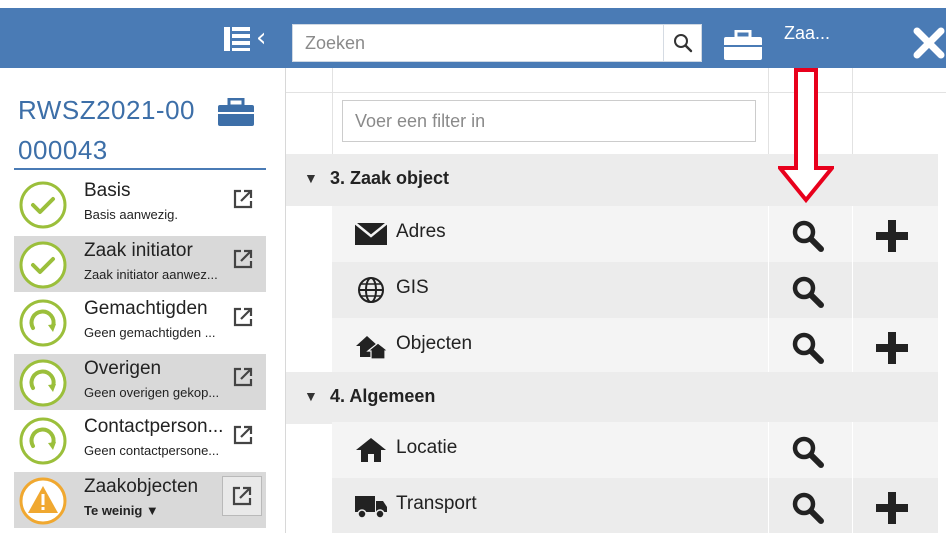 The height and width of the screenshot is (533, 946). Describe the element at coordinates (106, 110) in the screenshot. I see `case-id-line1: RWSZ2021-00` at that location.